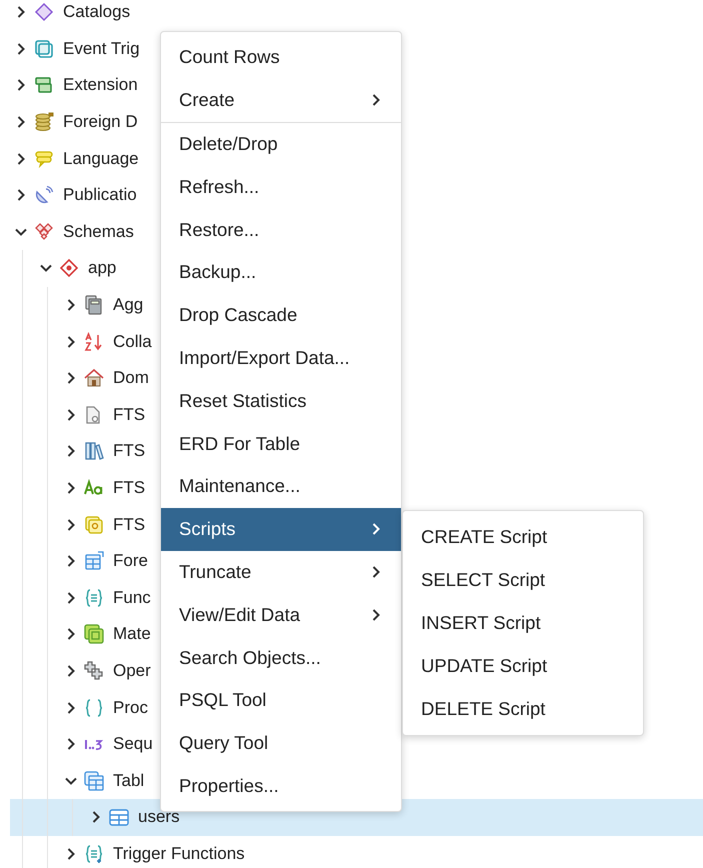 This screenshot has height=868, width=703. Describe the element at coordinates (132, 598) in the screenshot. I see `tree-item-label: Func` at that location.